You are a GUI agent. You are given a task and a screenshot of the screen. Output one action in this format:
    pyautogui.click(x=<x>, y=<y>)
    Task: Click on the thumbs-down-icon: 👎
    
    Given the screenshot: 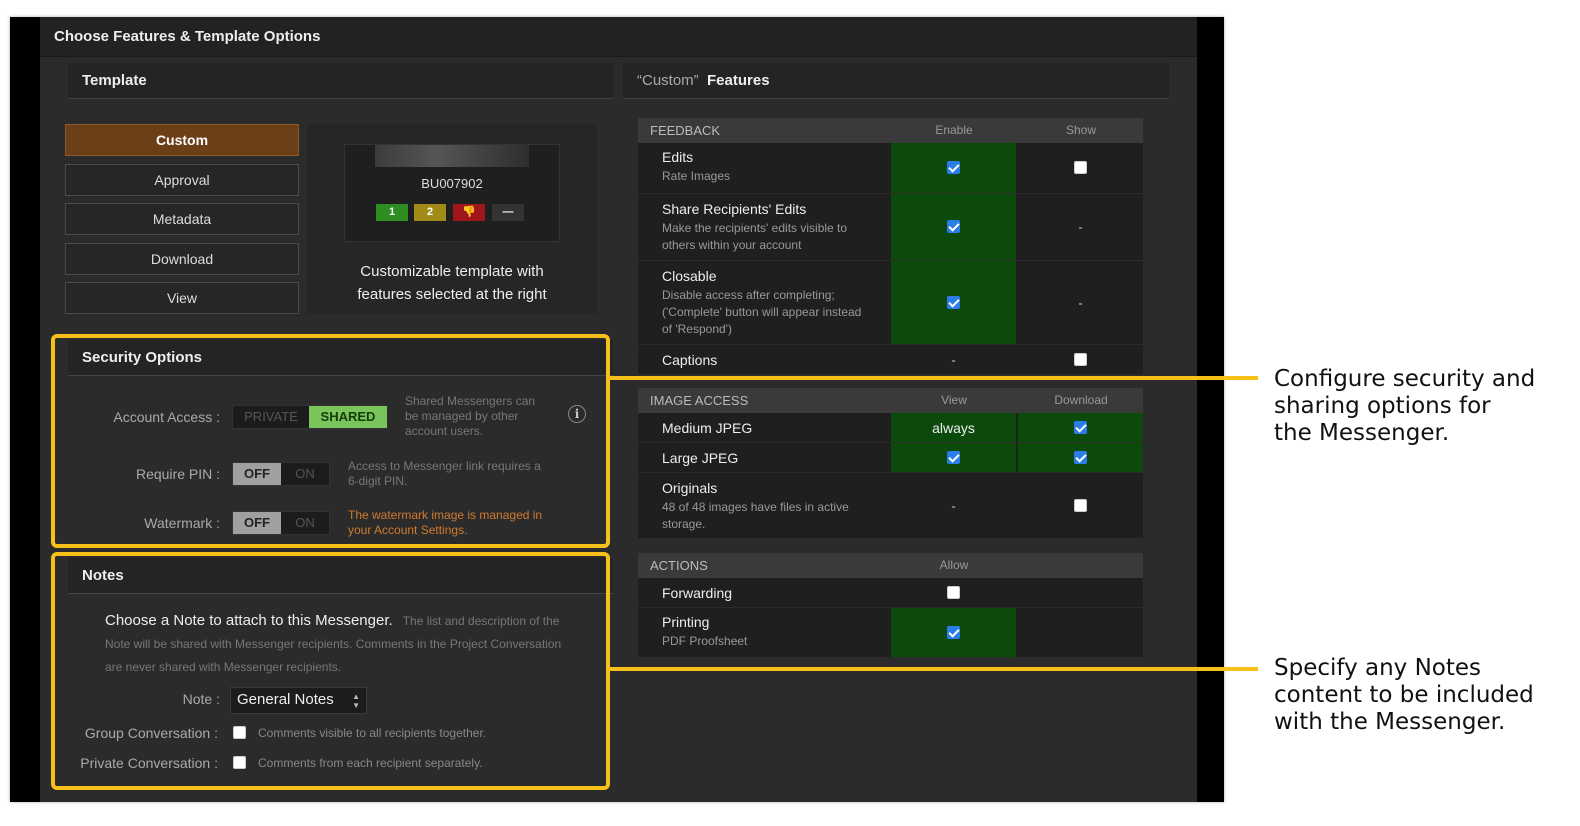 What is the action you would take?
    pyautogui.click(x=469, y=212)
    